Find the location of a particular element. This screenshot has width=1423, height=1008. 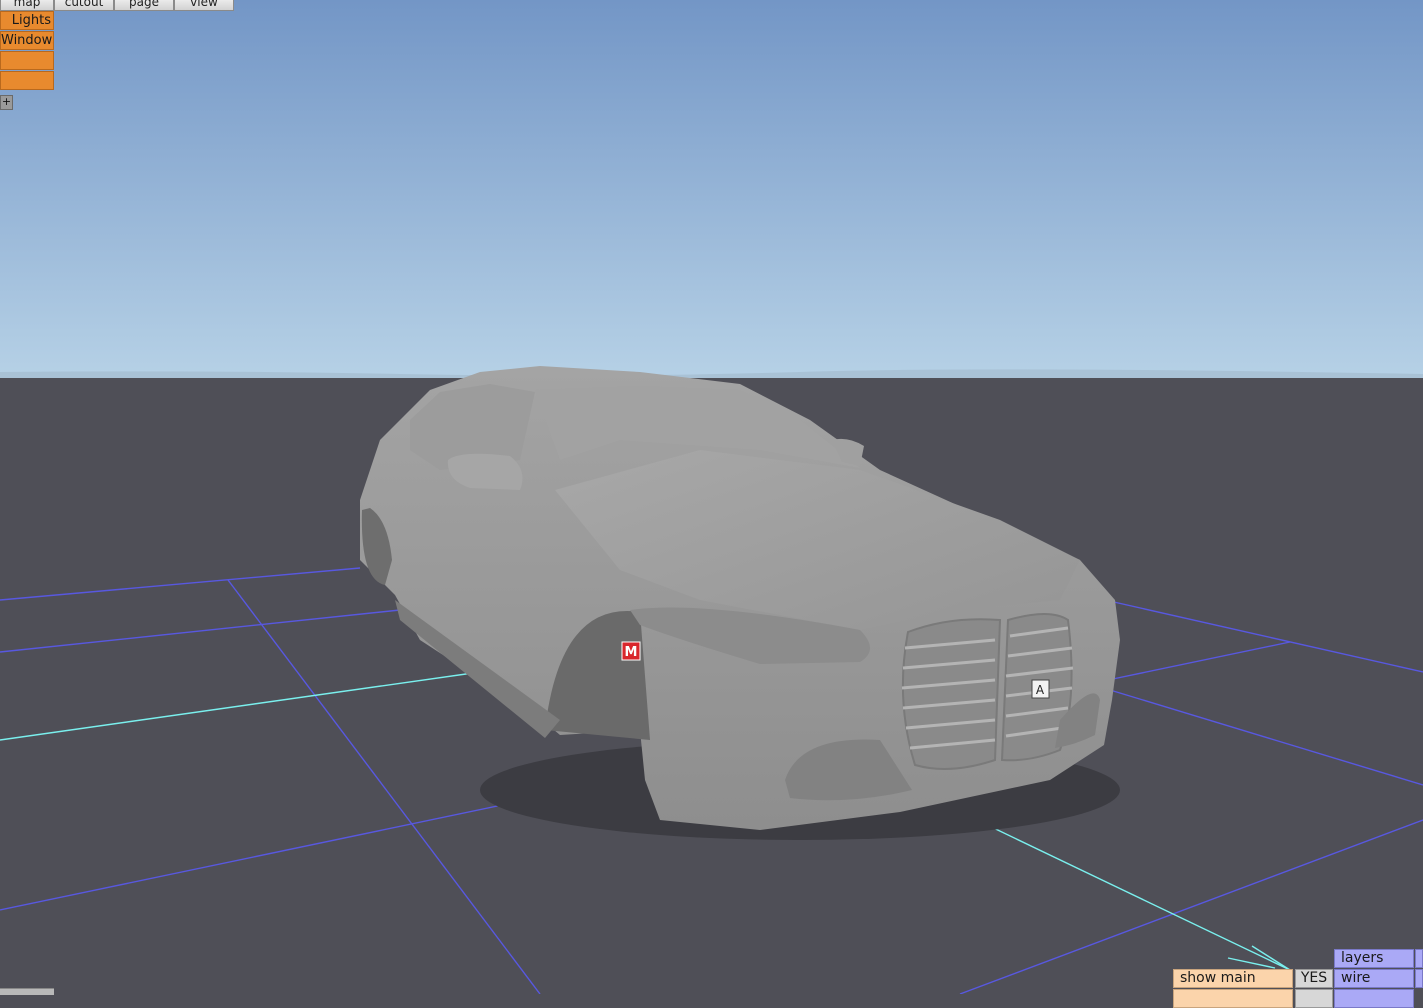

show-main-value: YES is located at coordinates (1314, 978).